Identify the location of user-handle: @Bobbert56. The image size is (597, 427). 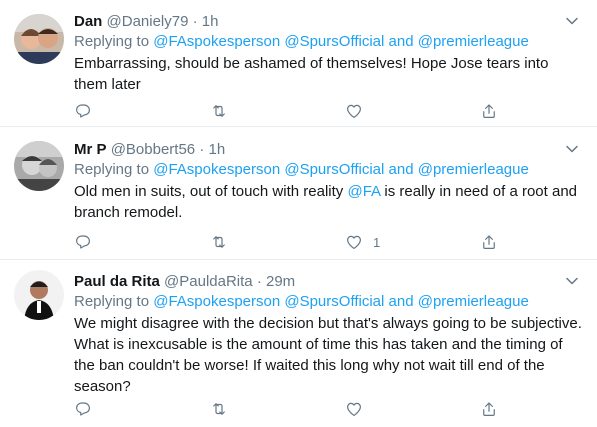
(153, 149).